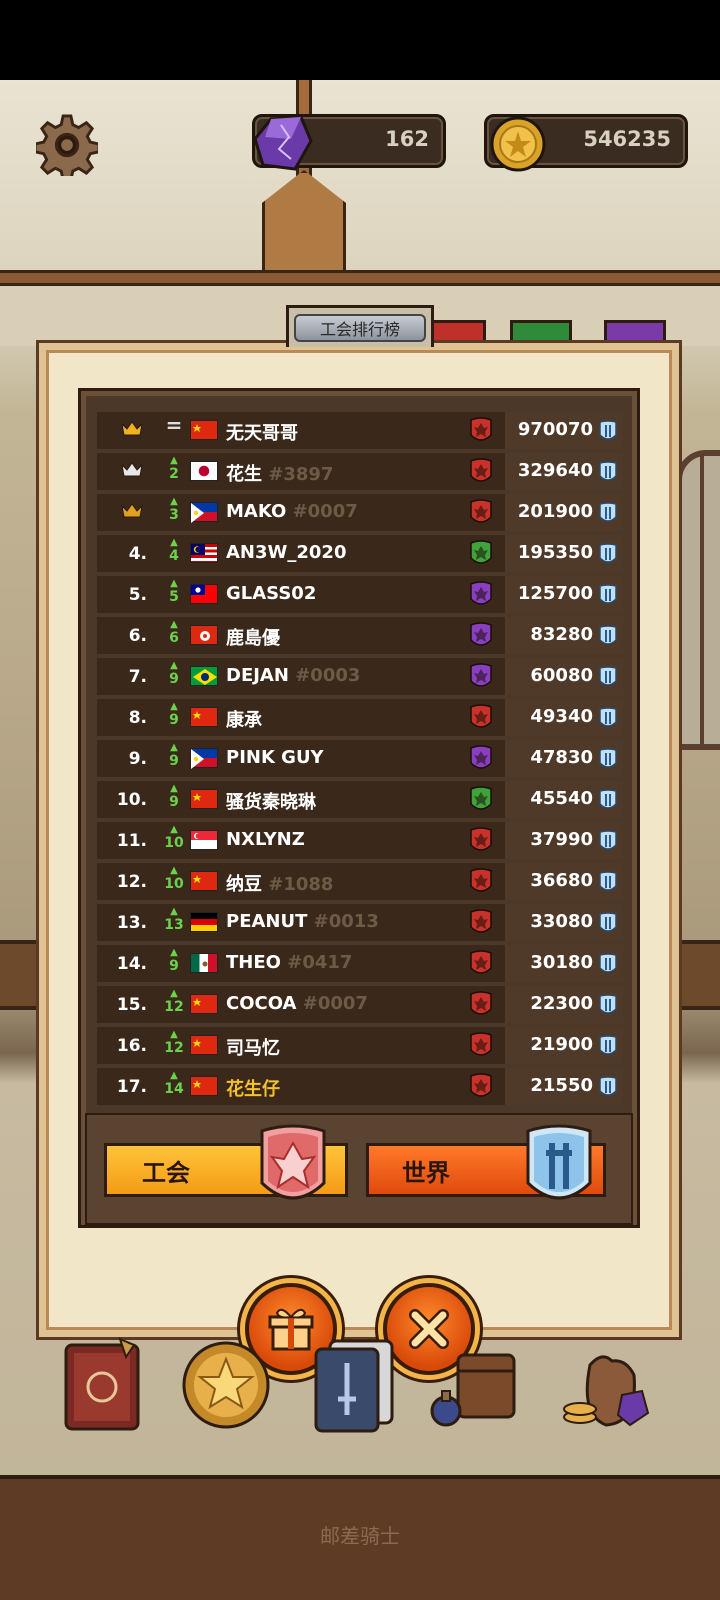 This screenshot has width=720, height=1600. Describe the element at coordinates (360, 327) in the screenshot. I see `panel-title: 工会排行榜` at that location.